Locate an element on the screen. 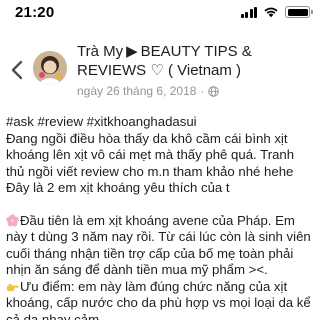 The height and width of the screenshot is (320, 320). author-name: Trà My is located at coordinates (100, 51).